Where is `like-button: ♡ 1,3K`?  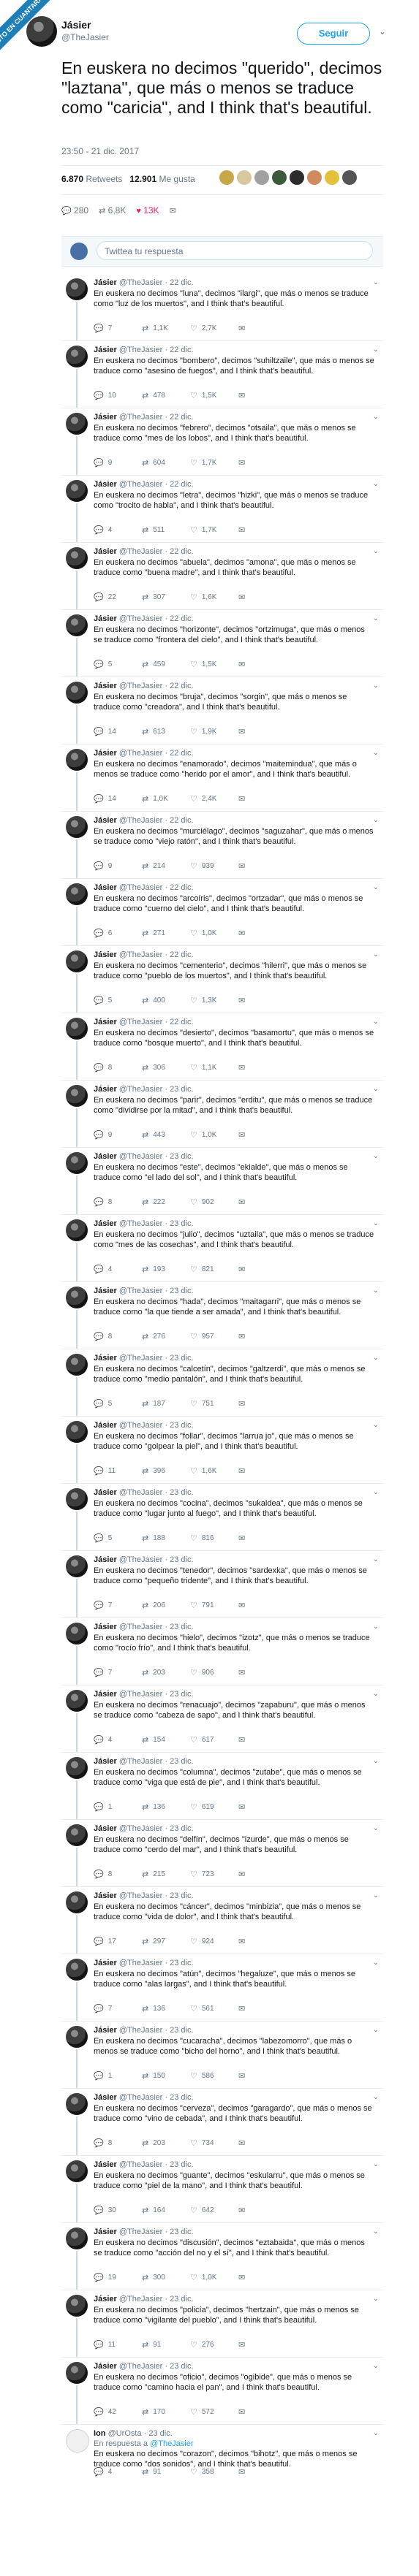
like-button: ♡ 1,3K is located at coordinates (214, 1001).